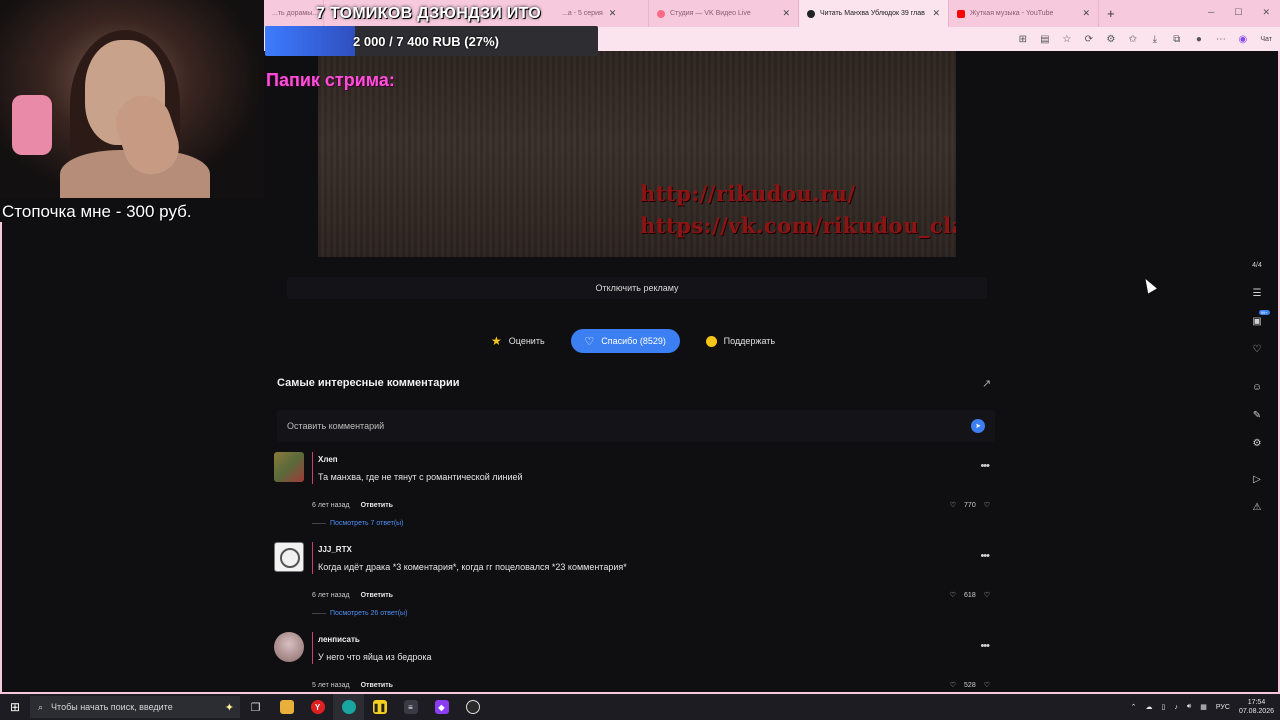 Image resolution: width=1280 pixels, height=720 pixels. What do you see at coordinates (1242, 39) in the screenshot?
I see `copilot-icon: ◉` at bounding box center [1242, 39].